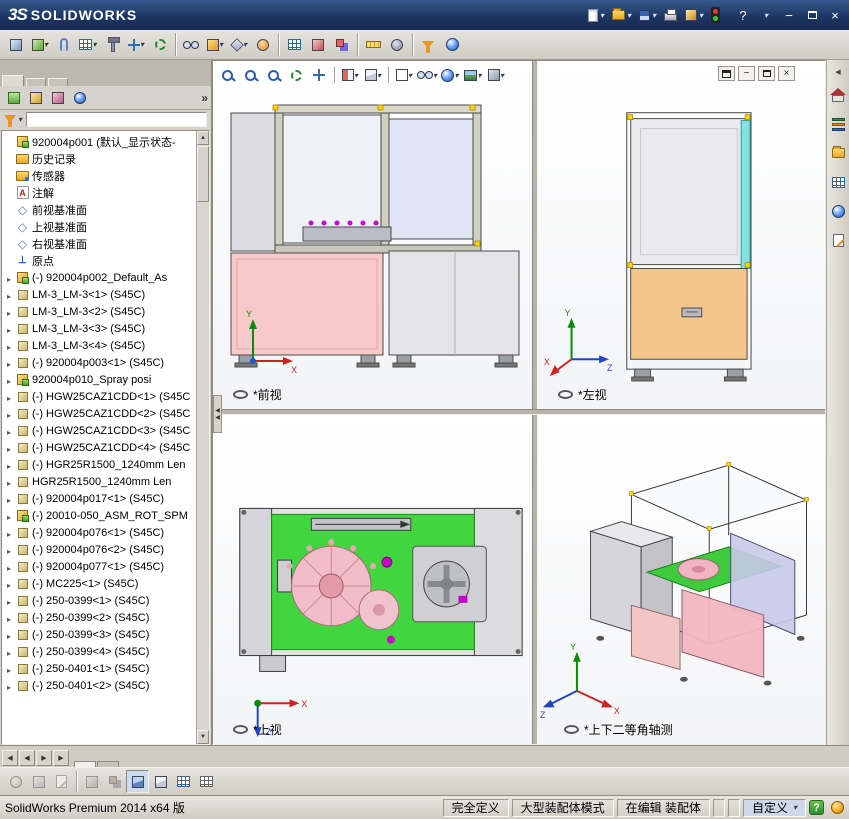 The width and height of the screenshot is (849, 819). I want to click on toggle-selection-filters-button, so click(15, 781).